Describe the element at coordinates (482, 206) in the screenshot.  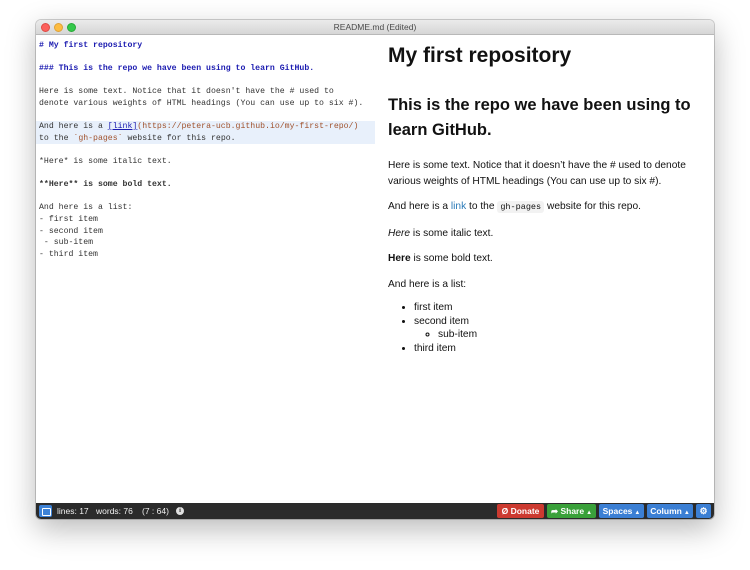
I see `preview-p2-mid: to the` at that location.